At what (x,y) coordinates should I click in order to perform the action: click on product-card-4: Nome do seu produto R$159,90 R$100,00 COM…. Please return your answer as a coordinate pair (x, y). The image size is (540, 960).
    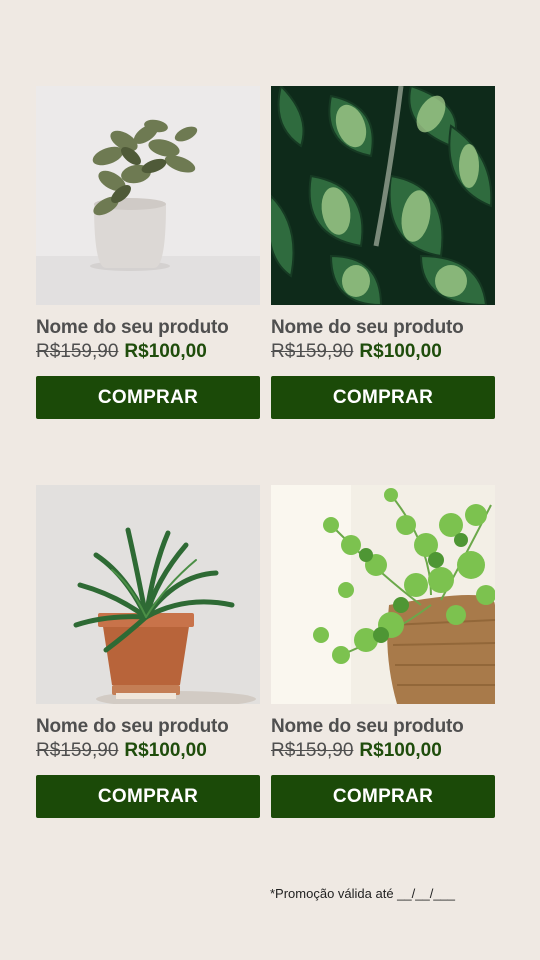
    Looking at the image, I should click on (383, 651).